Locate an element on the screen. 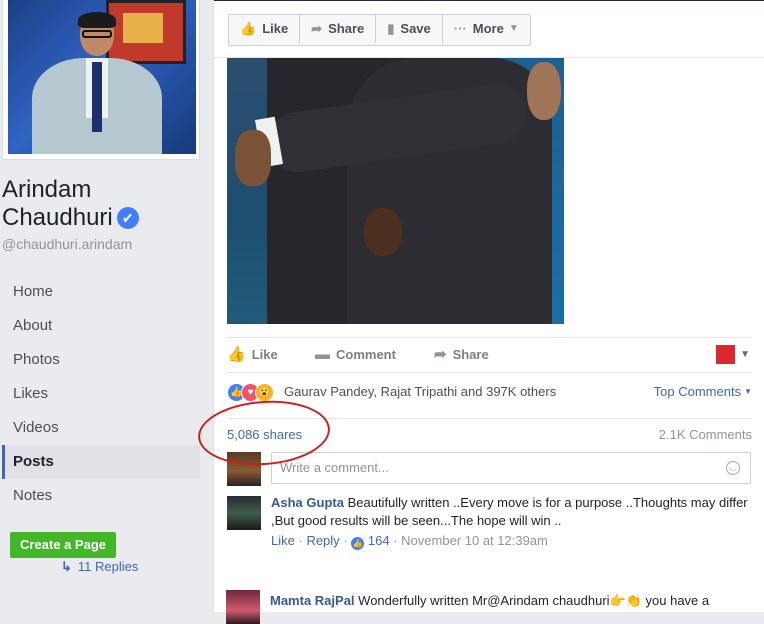 The width and height of the screenshot is (764, 624). page-save-button: ▮ Save is located at coordinates (409, 29).